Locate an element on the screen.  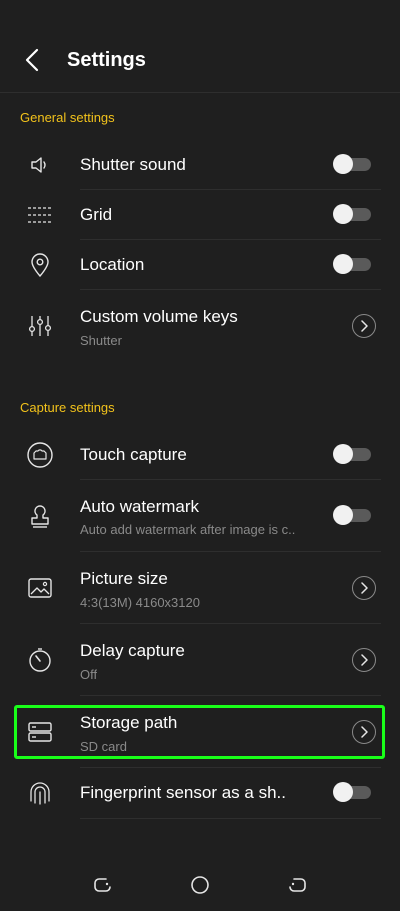
grid-toggle is located at coordinates (352, 214).